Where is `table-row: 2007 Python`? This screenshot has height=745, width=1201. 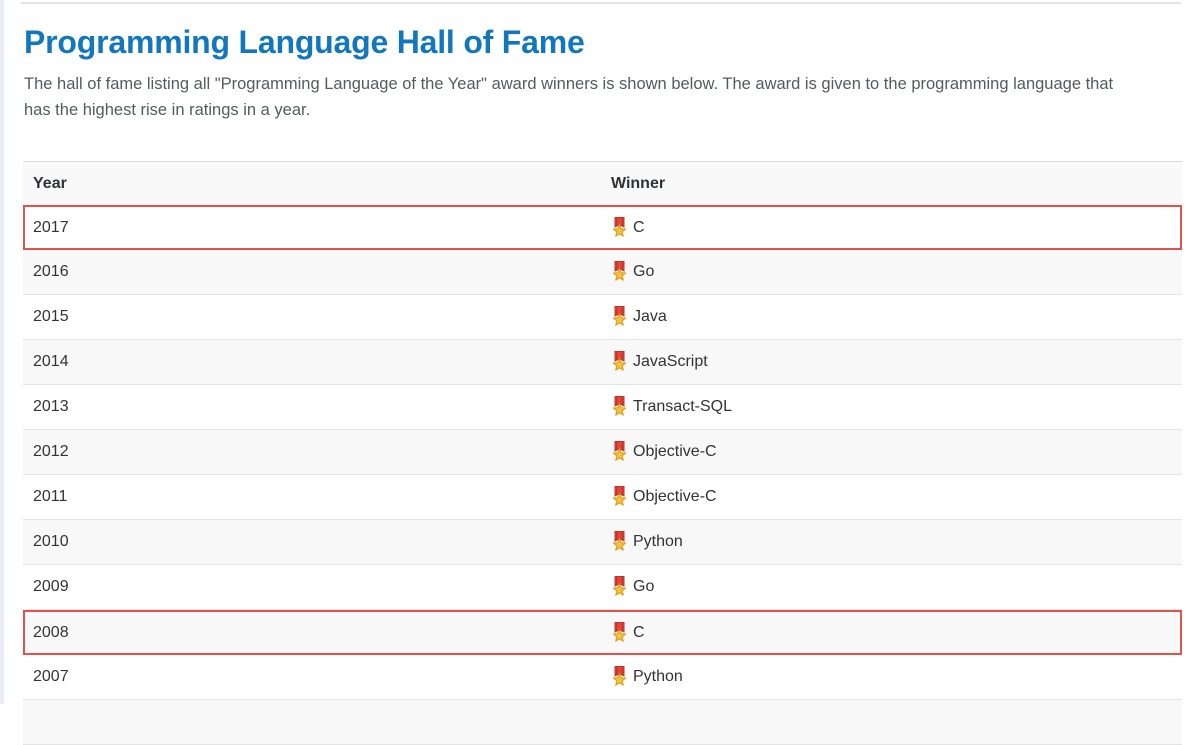 table-row: 2007 Python is located at coordinates (602, 677).